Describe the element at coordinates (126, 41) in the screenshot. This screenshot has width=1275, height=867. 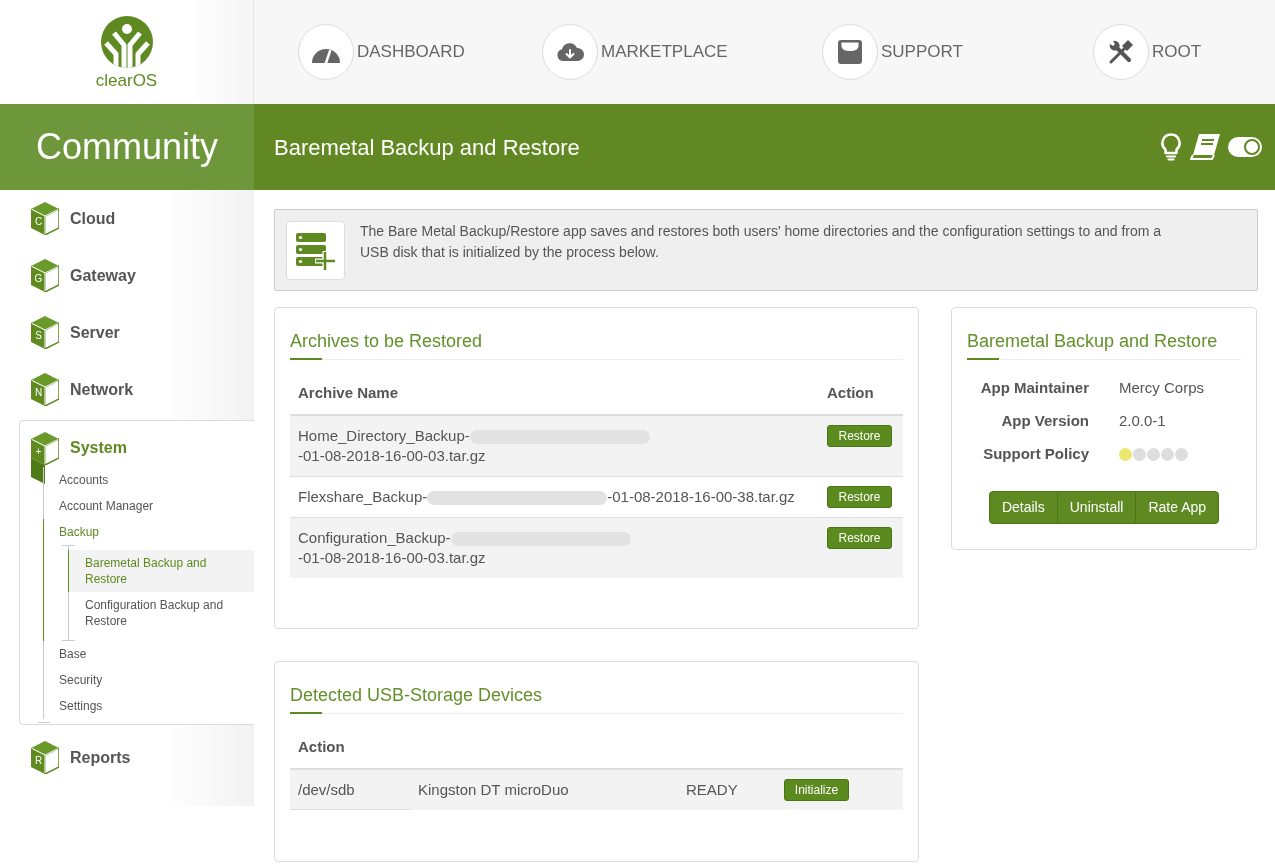
I see `logo-icon` at that location.